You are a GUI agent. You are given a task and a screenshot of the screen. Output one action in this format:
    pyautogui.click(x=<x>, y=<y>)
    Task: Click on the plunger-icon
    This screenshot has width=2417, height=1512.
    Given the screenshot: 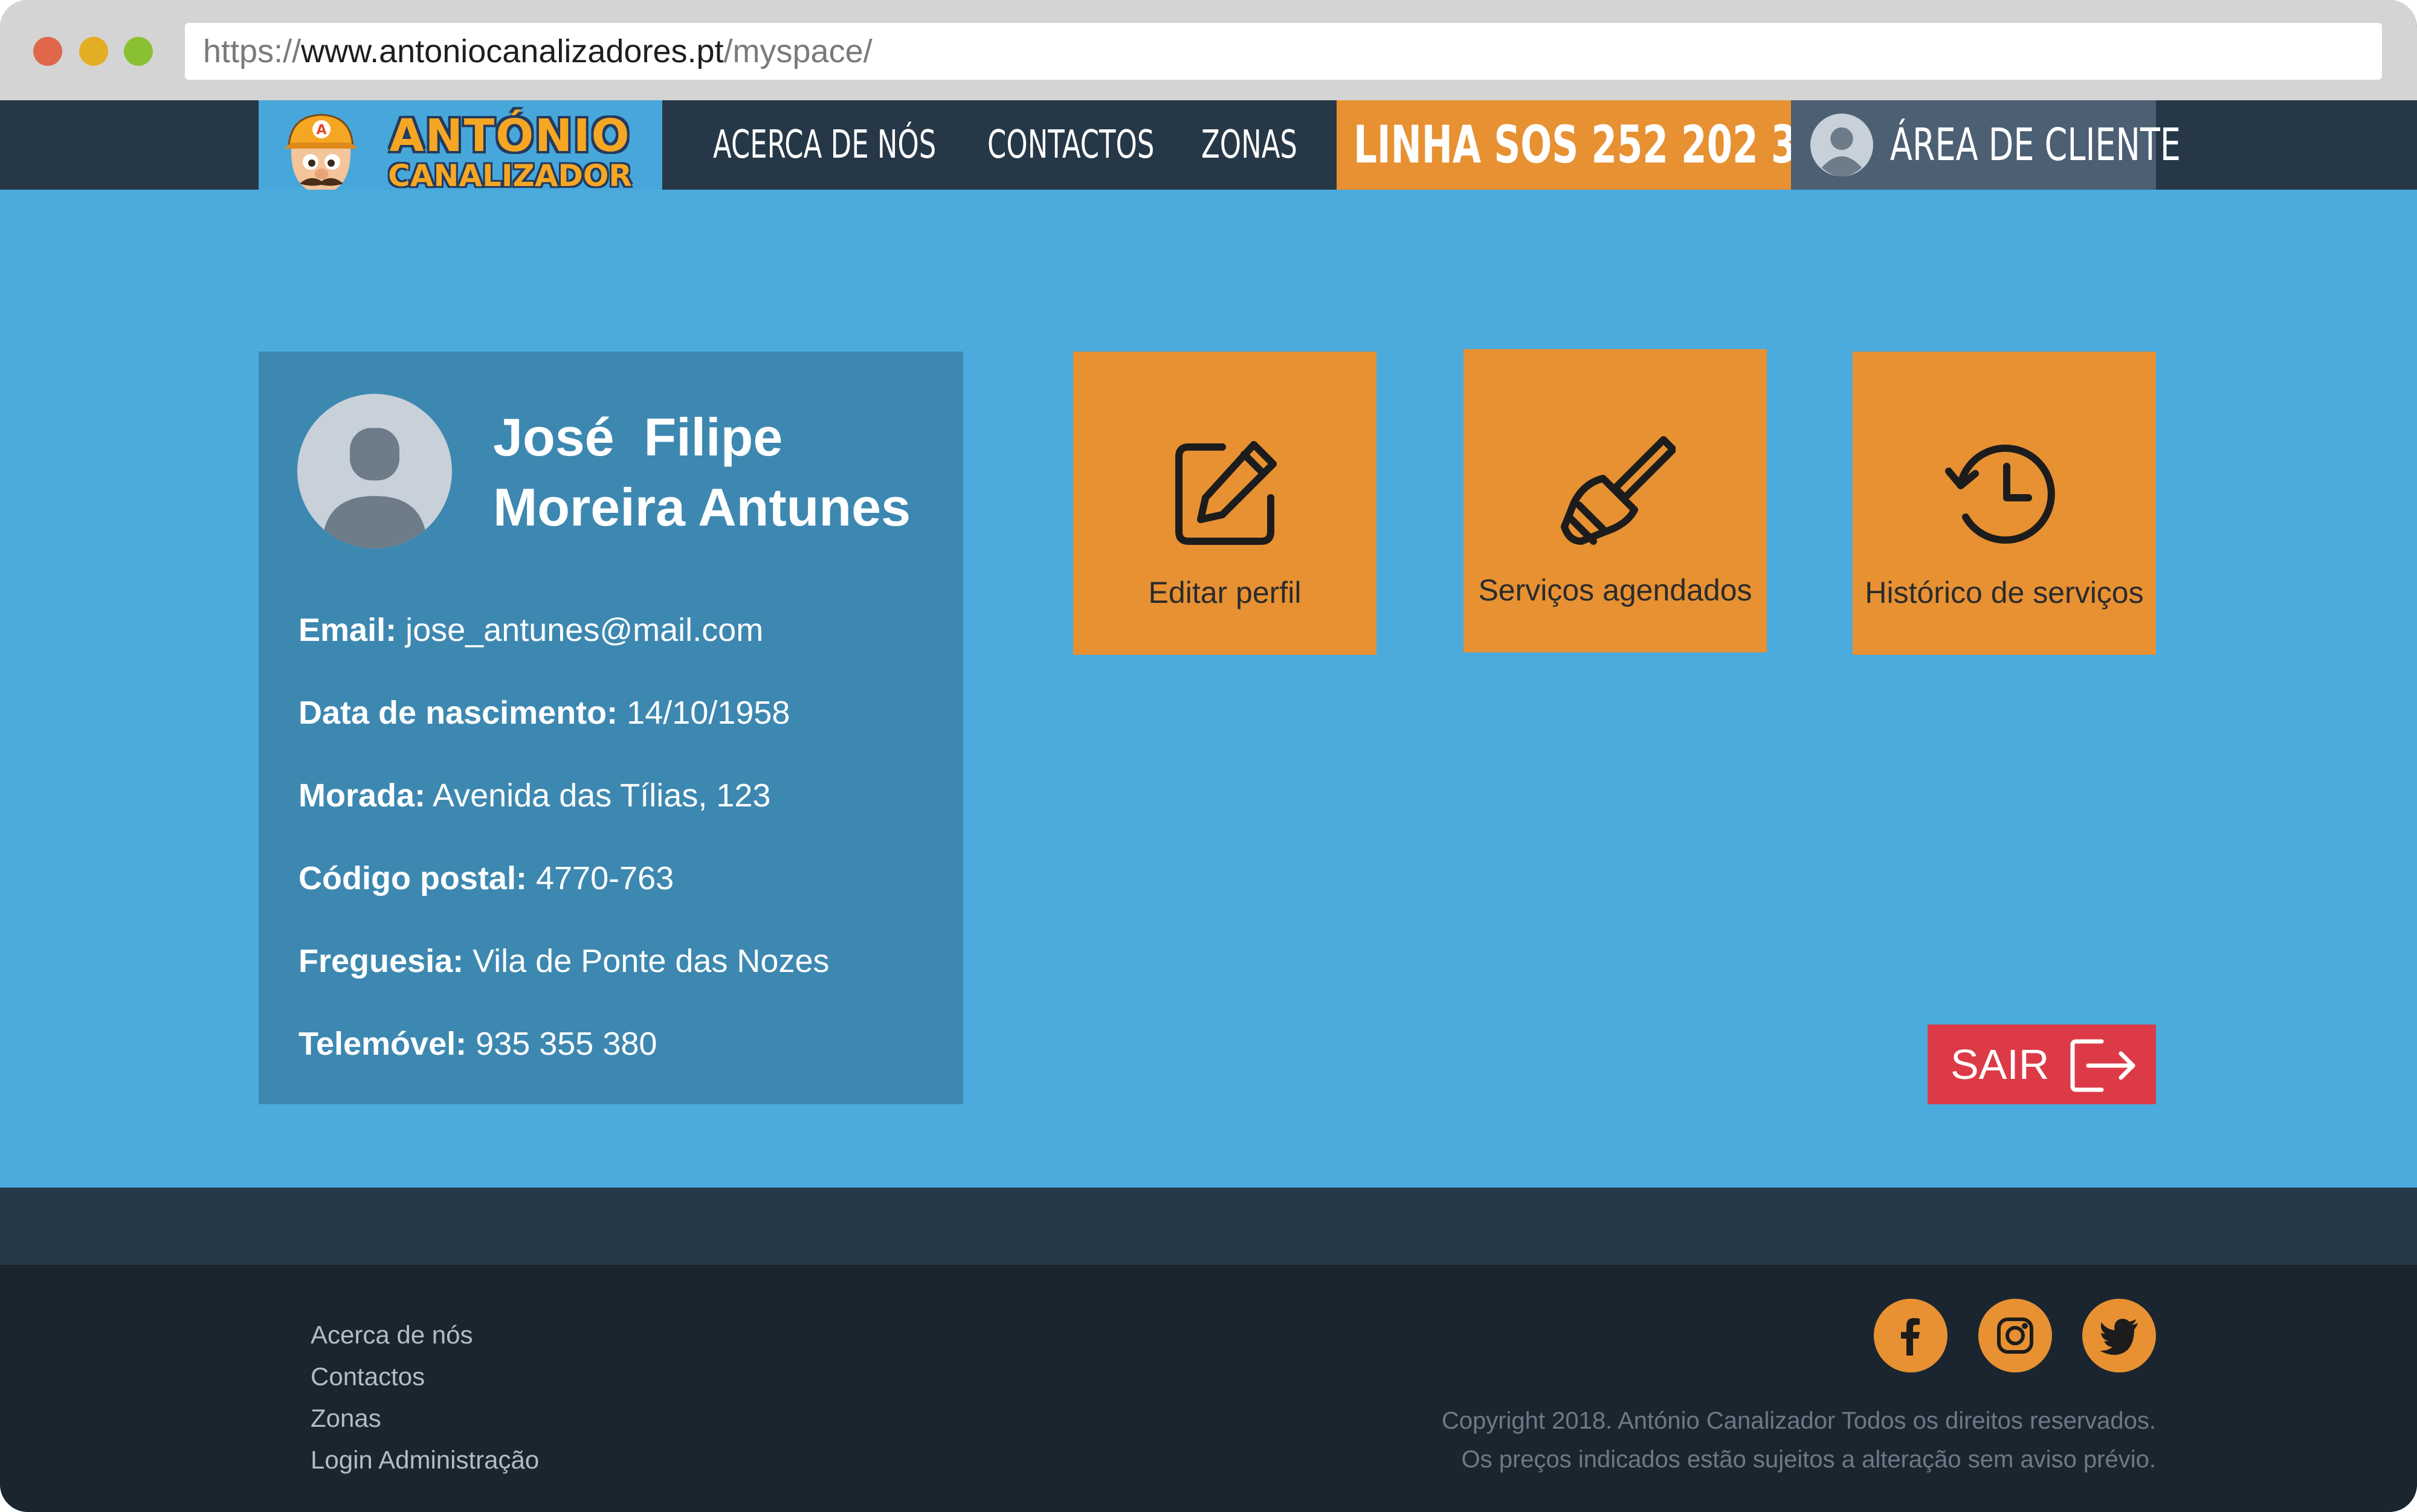 What is the action you would take?
    pyautogui.click(x=1618, y=490)
    